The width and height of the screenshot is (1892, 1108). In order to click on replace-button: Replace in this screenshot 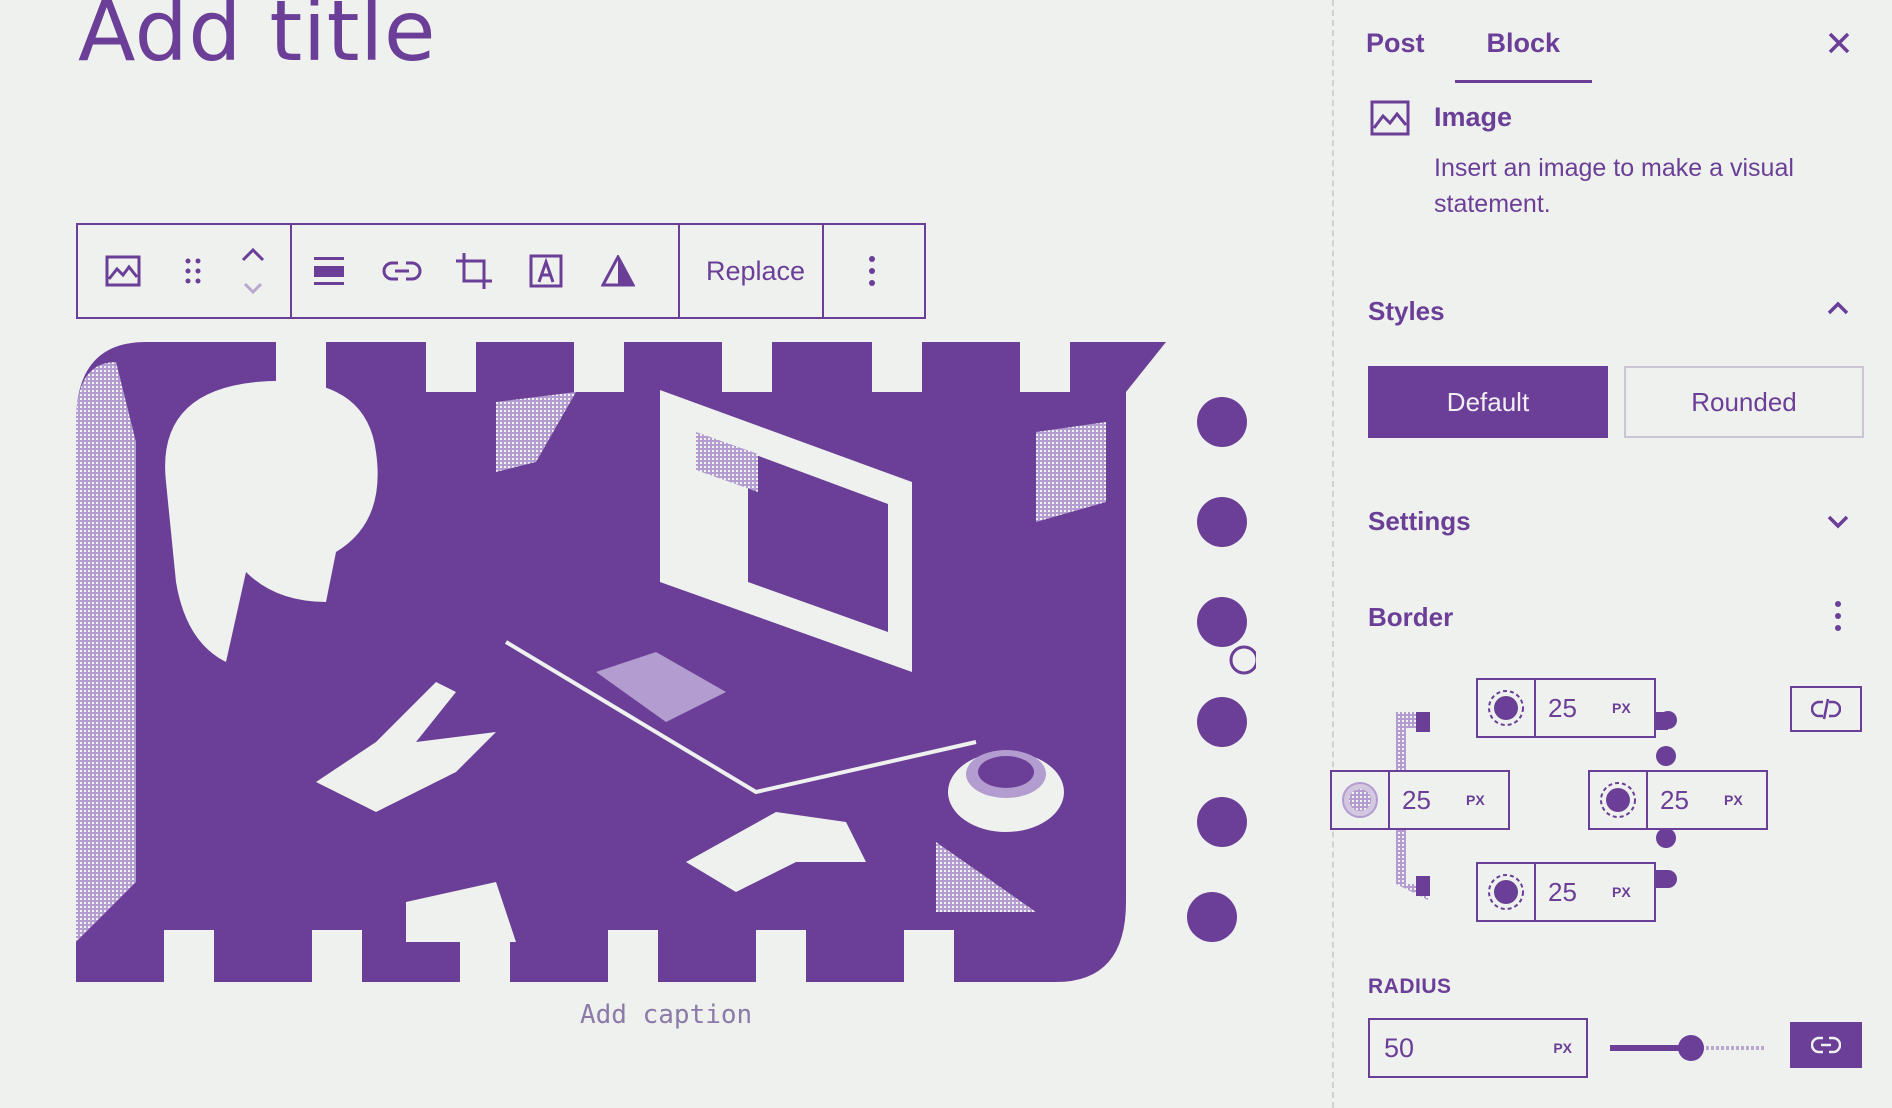, I will do `click(755, 271)`.